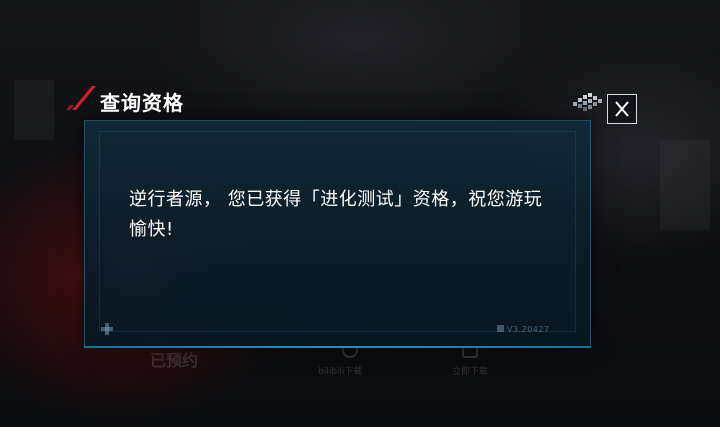 Image resolution: width=720 pixels, height=427 pixels. I want to click on pixel-cluster-icon, so click(587, 102).